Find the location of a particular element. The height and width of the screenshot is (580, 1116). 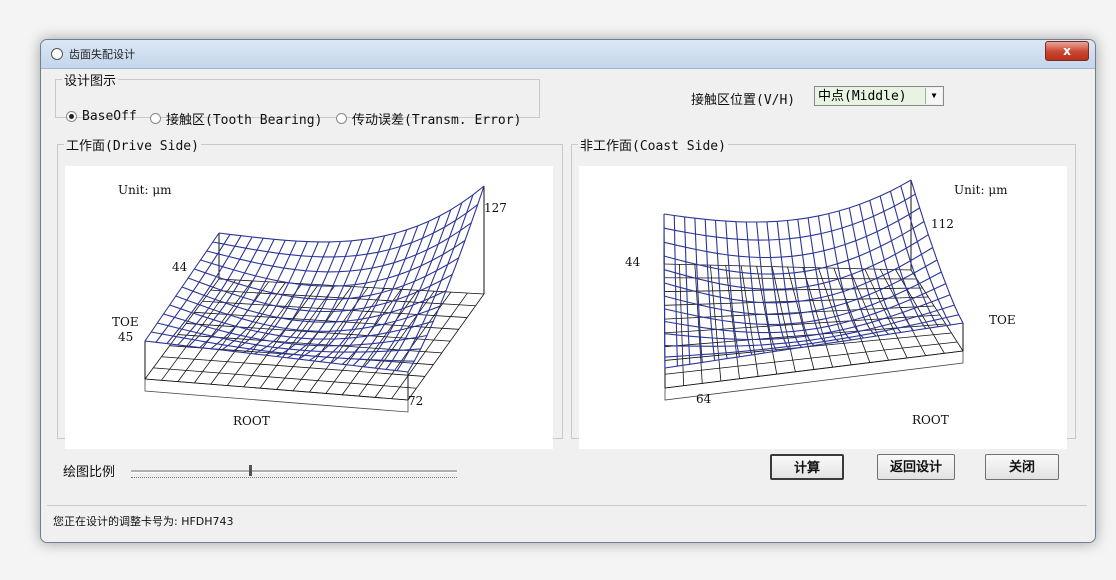

radio-baseoff: BaseOff is located at coordinates (101, 116).